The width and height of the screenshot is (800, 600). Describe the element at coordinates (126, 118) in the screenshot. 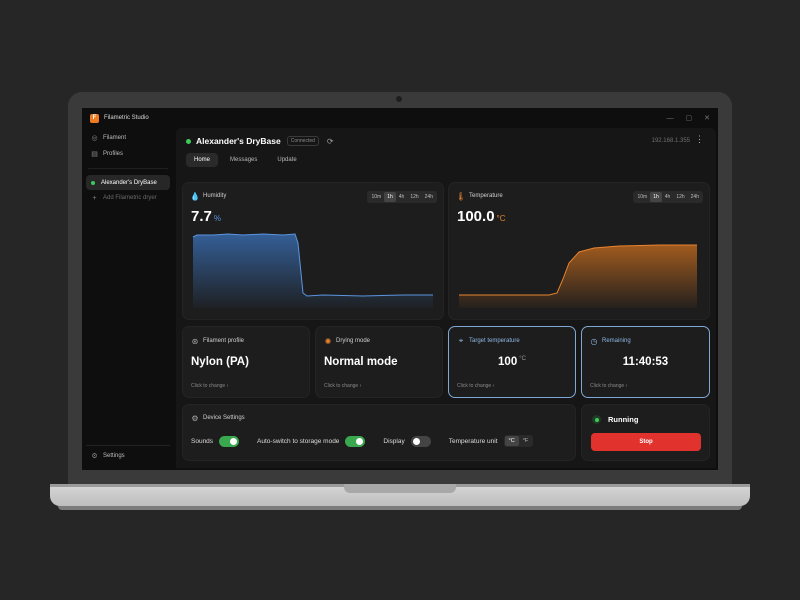

I see `app-title: Filametric Studio` at that location.